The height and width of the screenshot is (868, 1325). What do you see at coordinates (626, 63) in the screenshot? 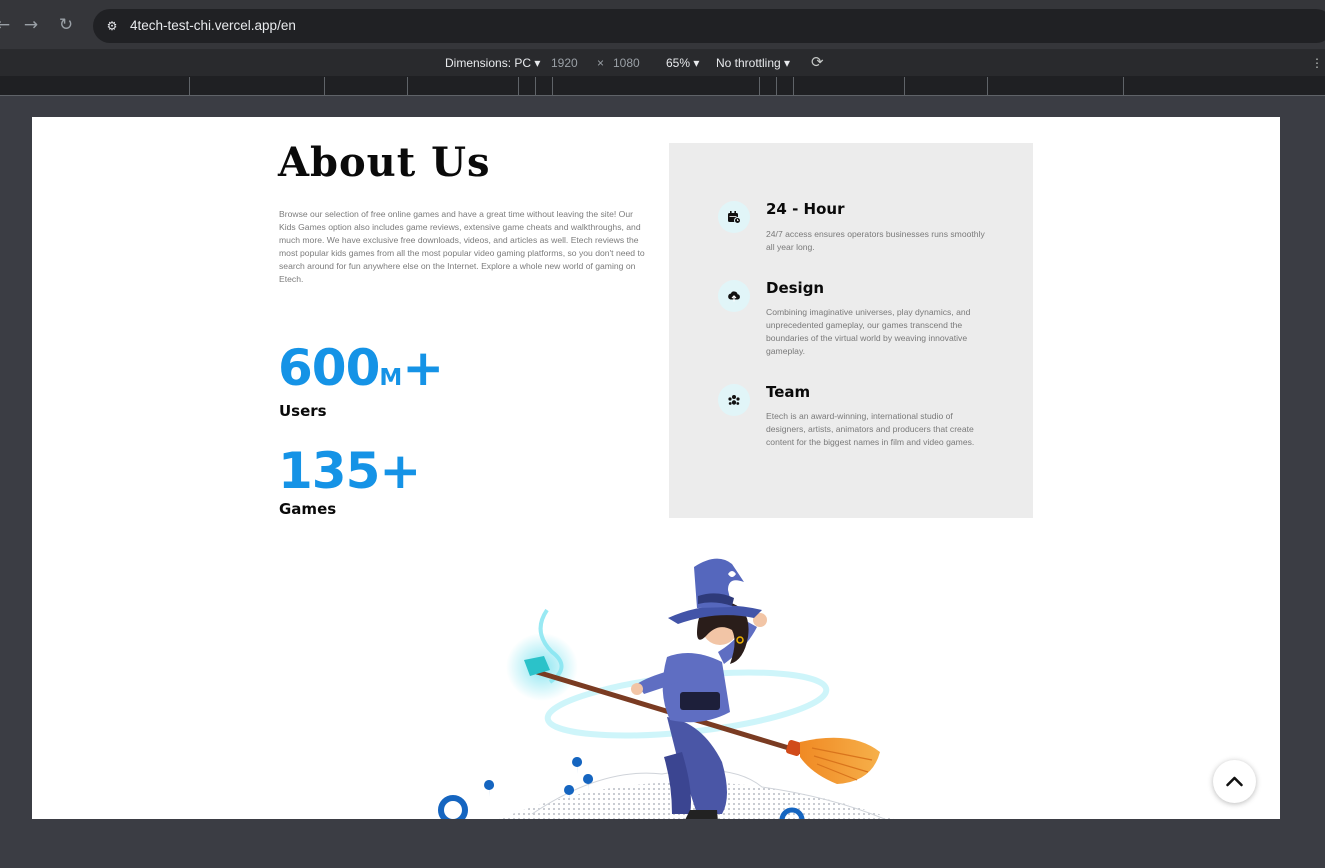
I see `height-input: 1080` at bounding box center [626, 63].